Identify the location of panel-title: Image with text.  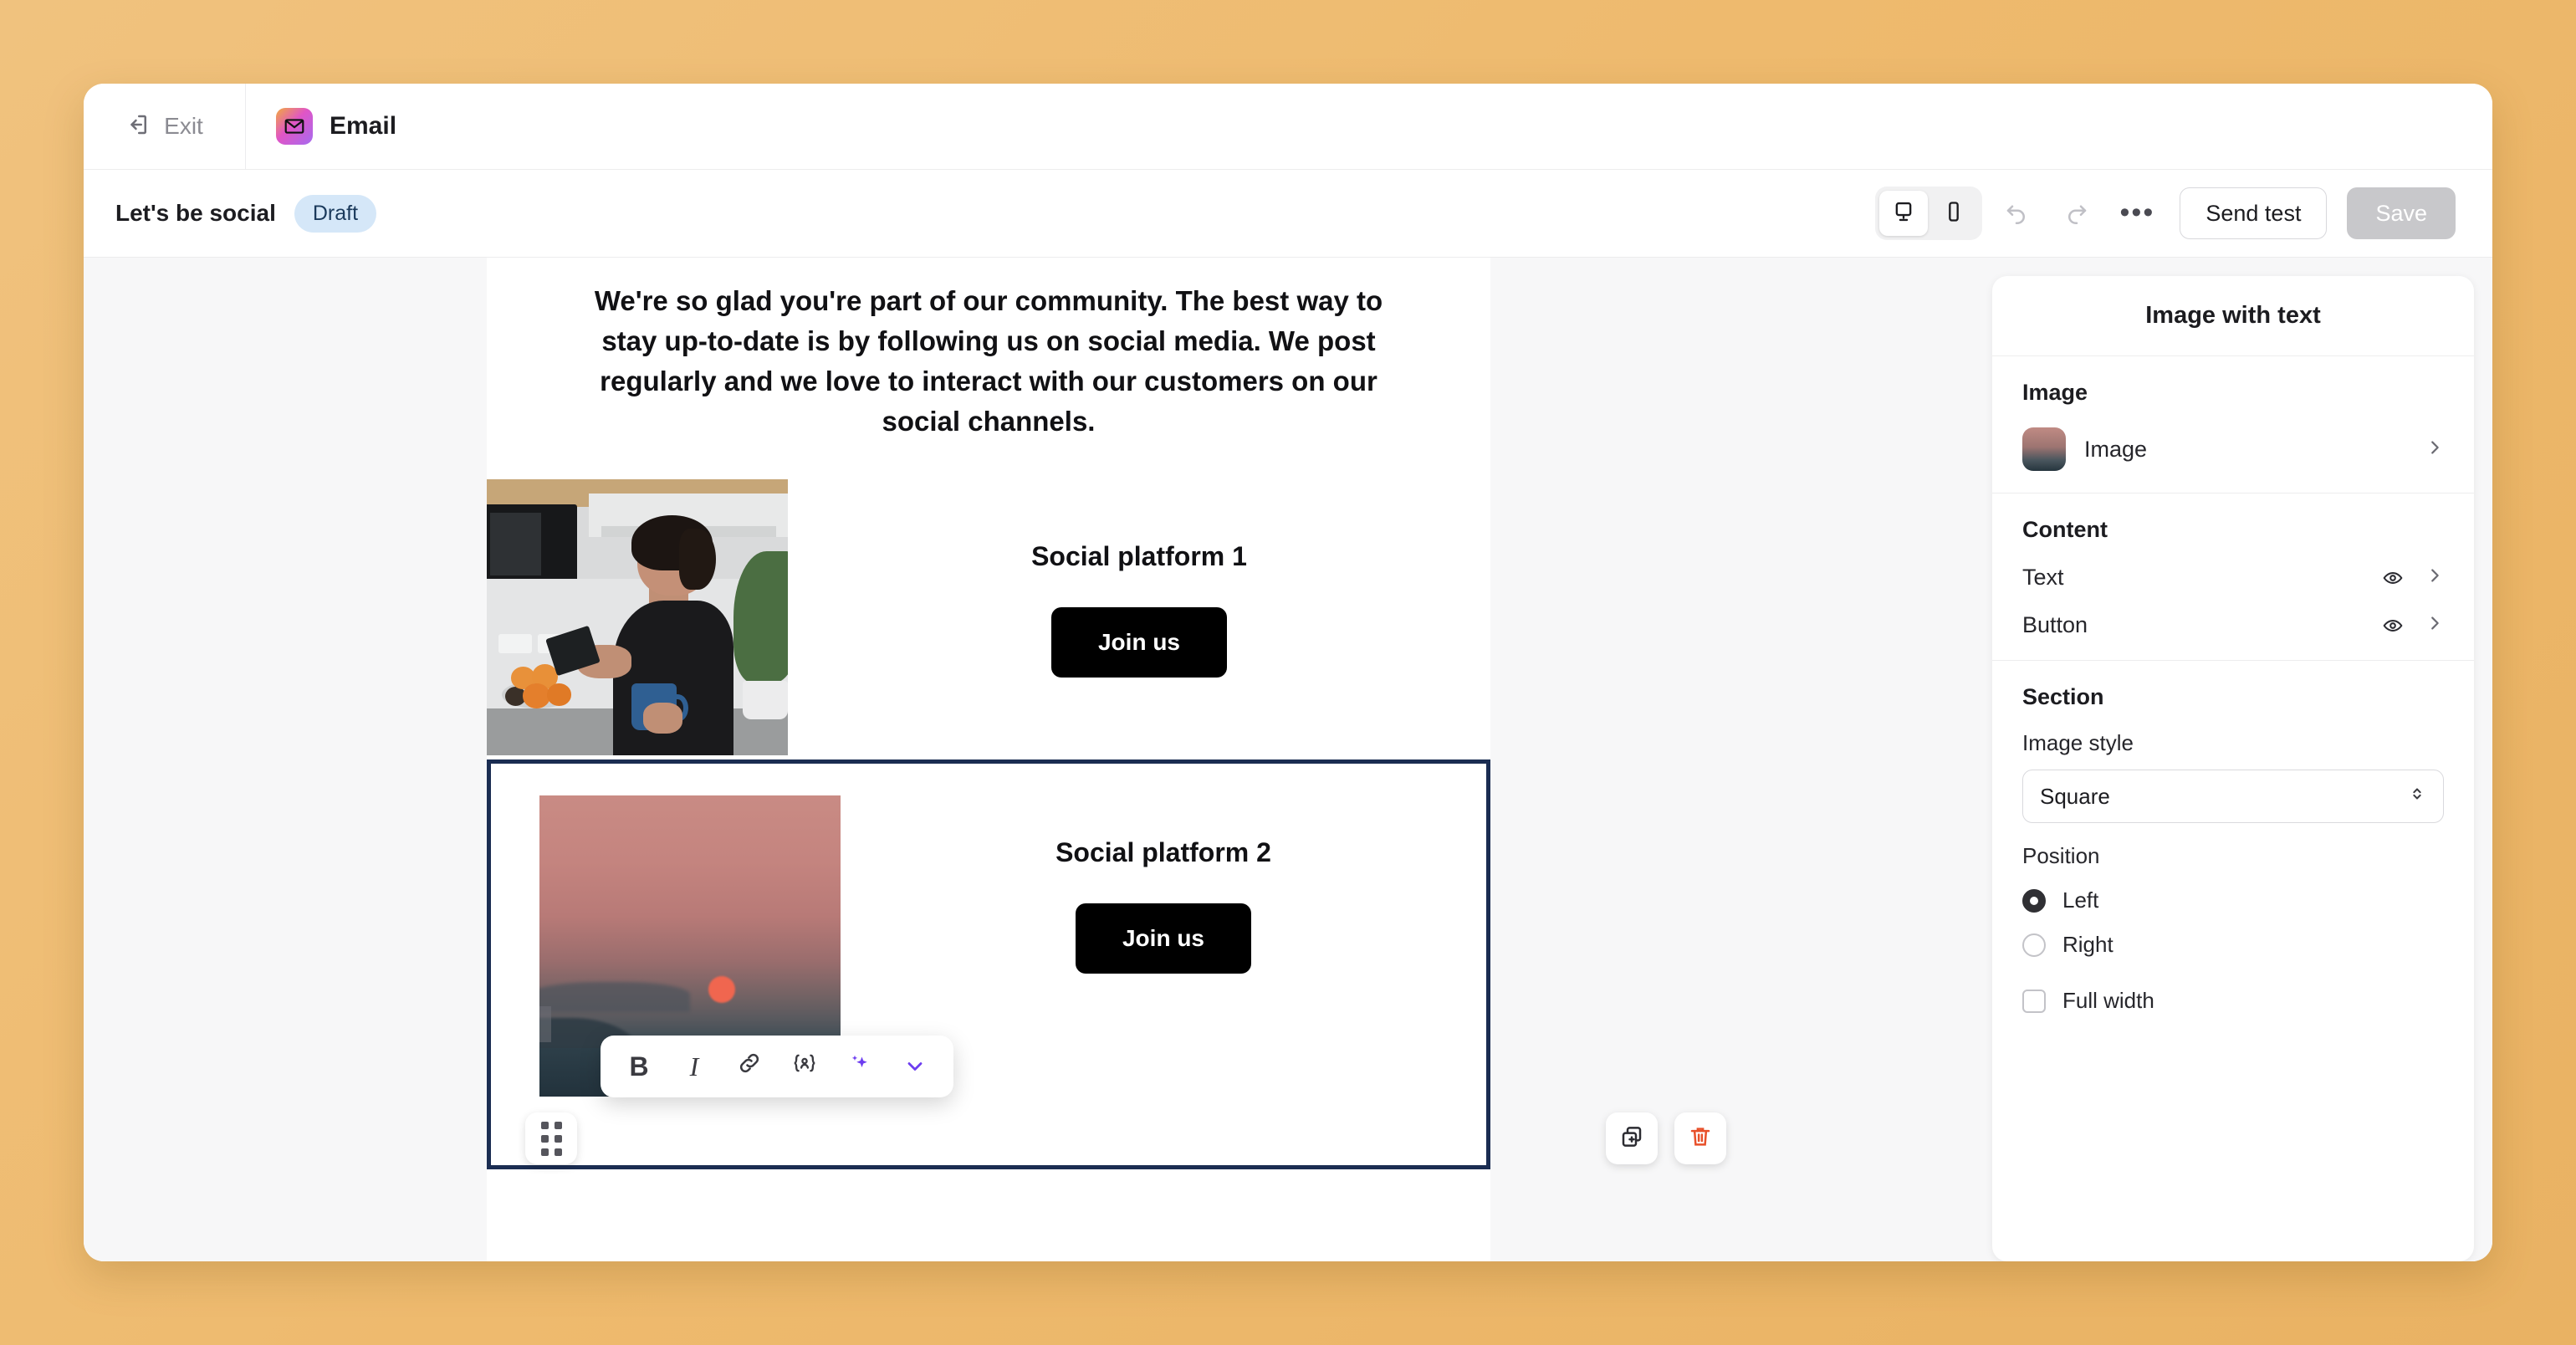
(2233, 316).